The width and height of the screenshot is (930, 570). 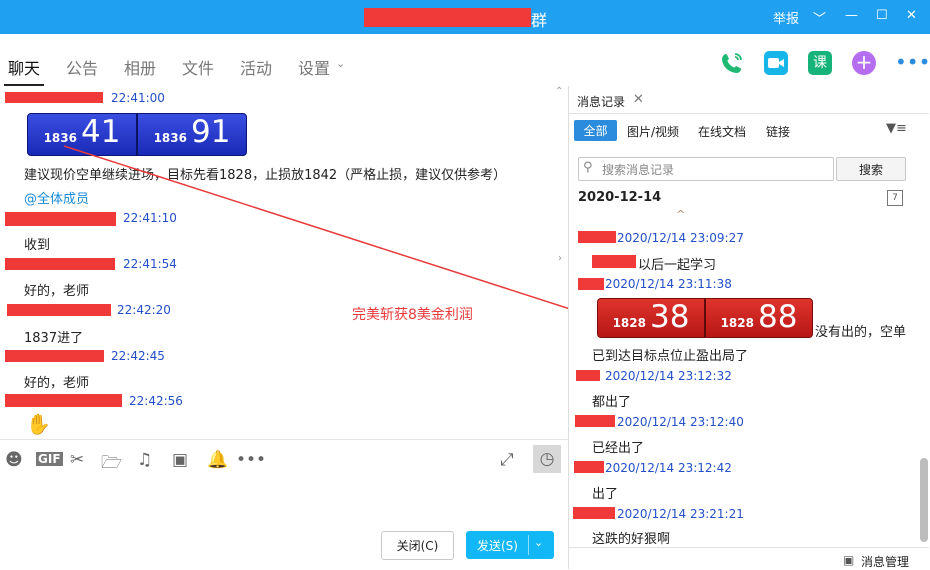 What do you see at coordinates (417, 545) in the screenshot?
I see `close-button: 关闭(C)` at bounding box center [417, 545].